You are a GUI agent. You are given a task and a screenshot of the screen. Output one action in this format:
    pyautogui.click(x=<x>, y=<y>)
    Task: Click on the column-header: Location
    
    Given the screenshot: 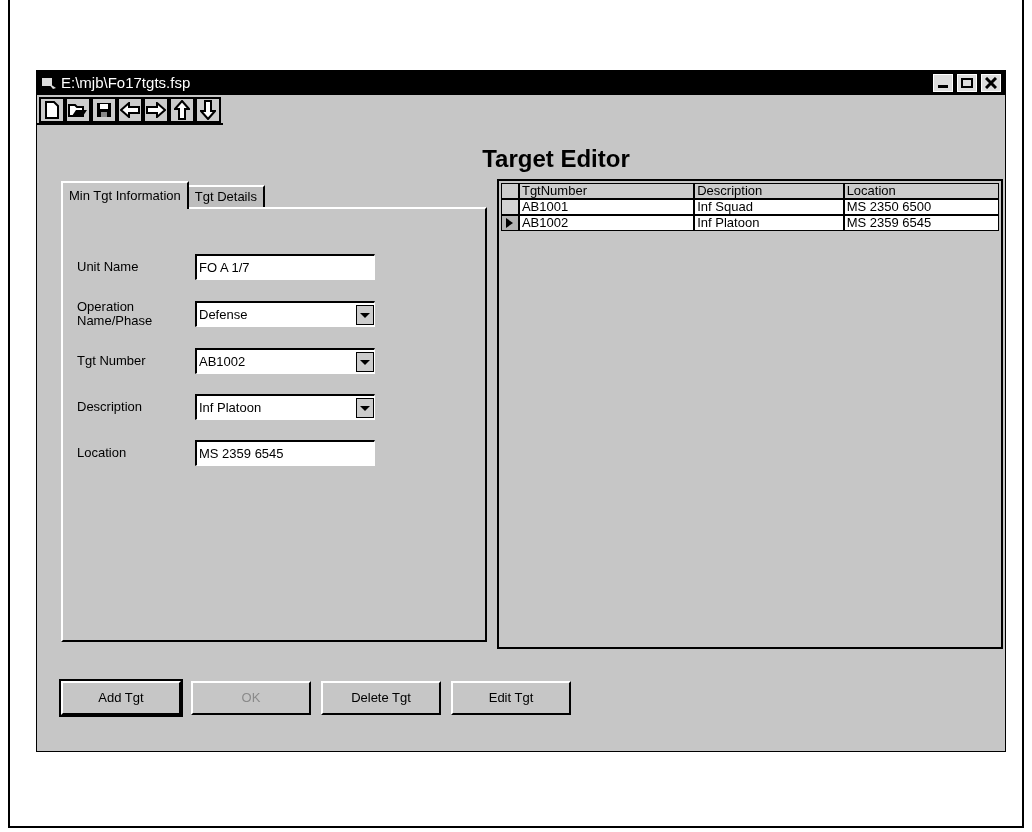 What is the action you would take?
    pyautogui.click(x=921, y=191)
    